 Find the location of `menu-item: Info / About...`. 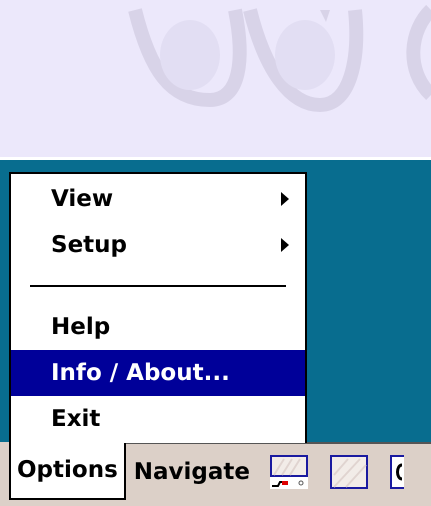

menu-item: Info / About... is located at coordinates (158, 373).